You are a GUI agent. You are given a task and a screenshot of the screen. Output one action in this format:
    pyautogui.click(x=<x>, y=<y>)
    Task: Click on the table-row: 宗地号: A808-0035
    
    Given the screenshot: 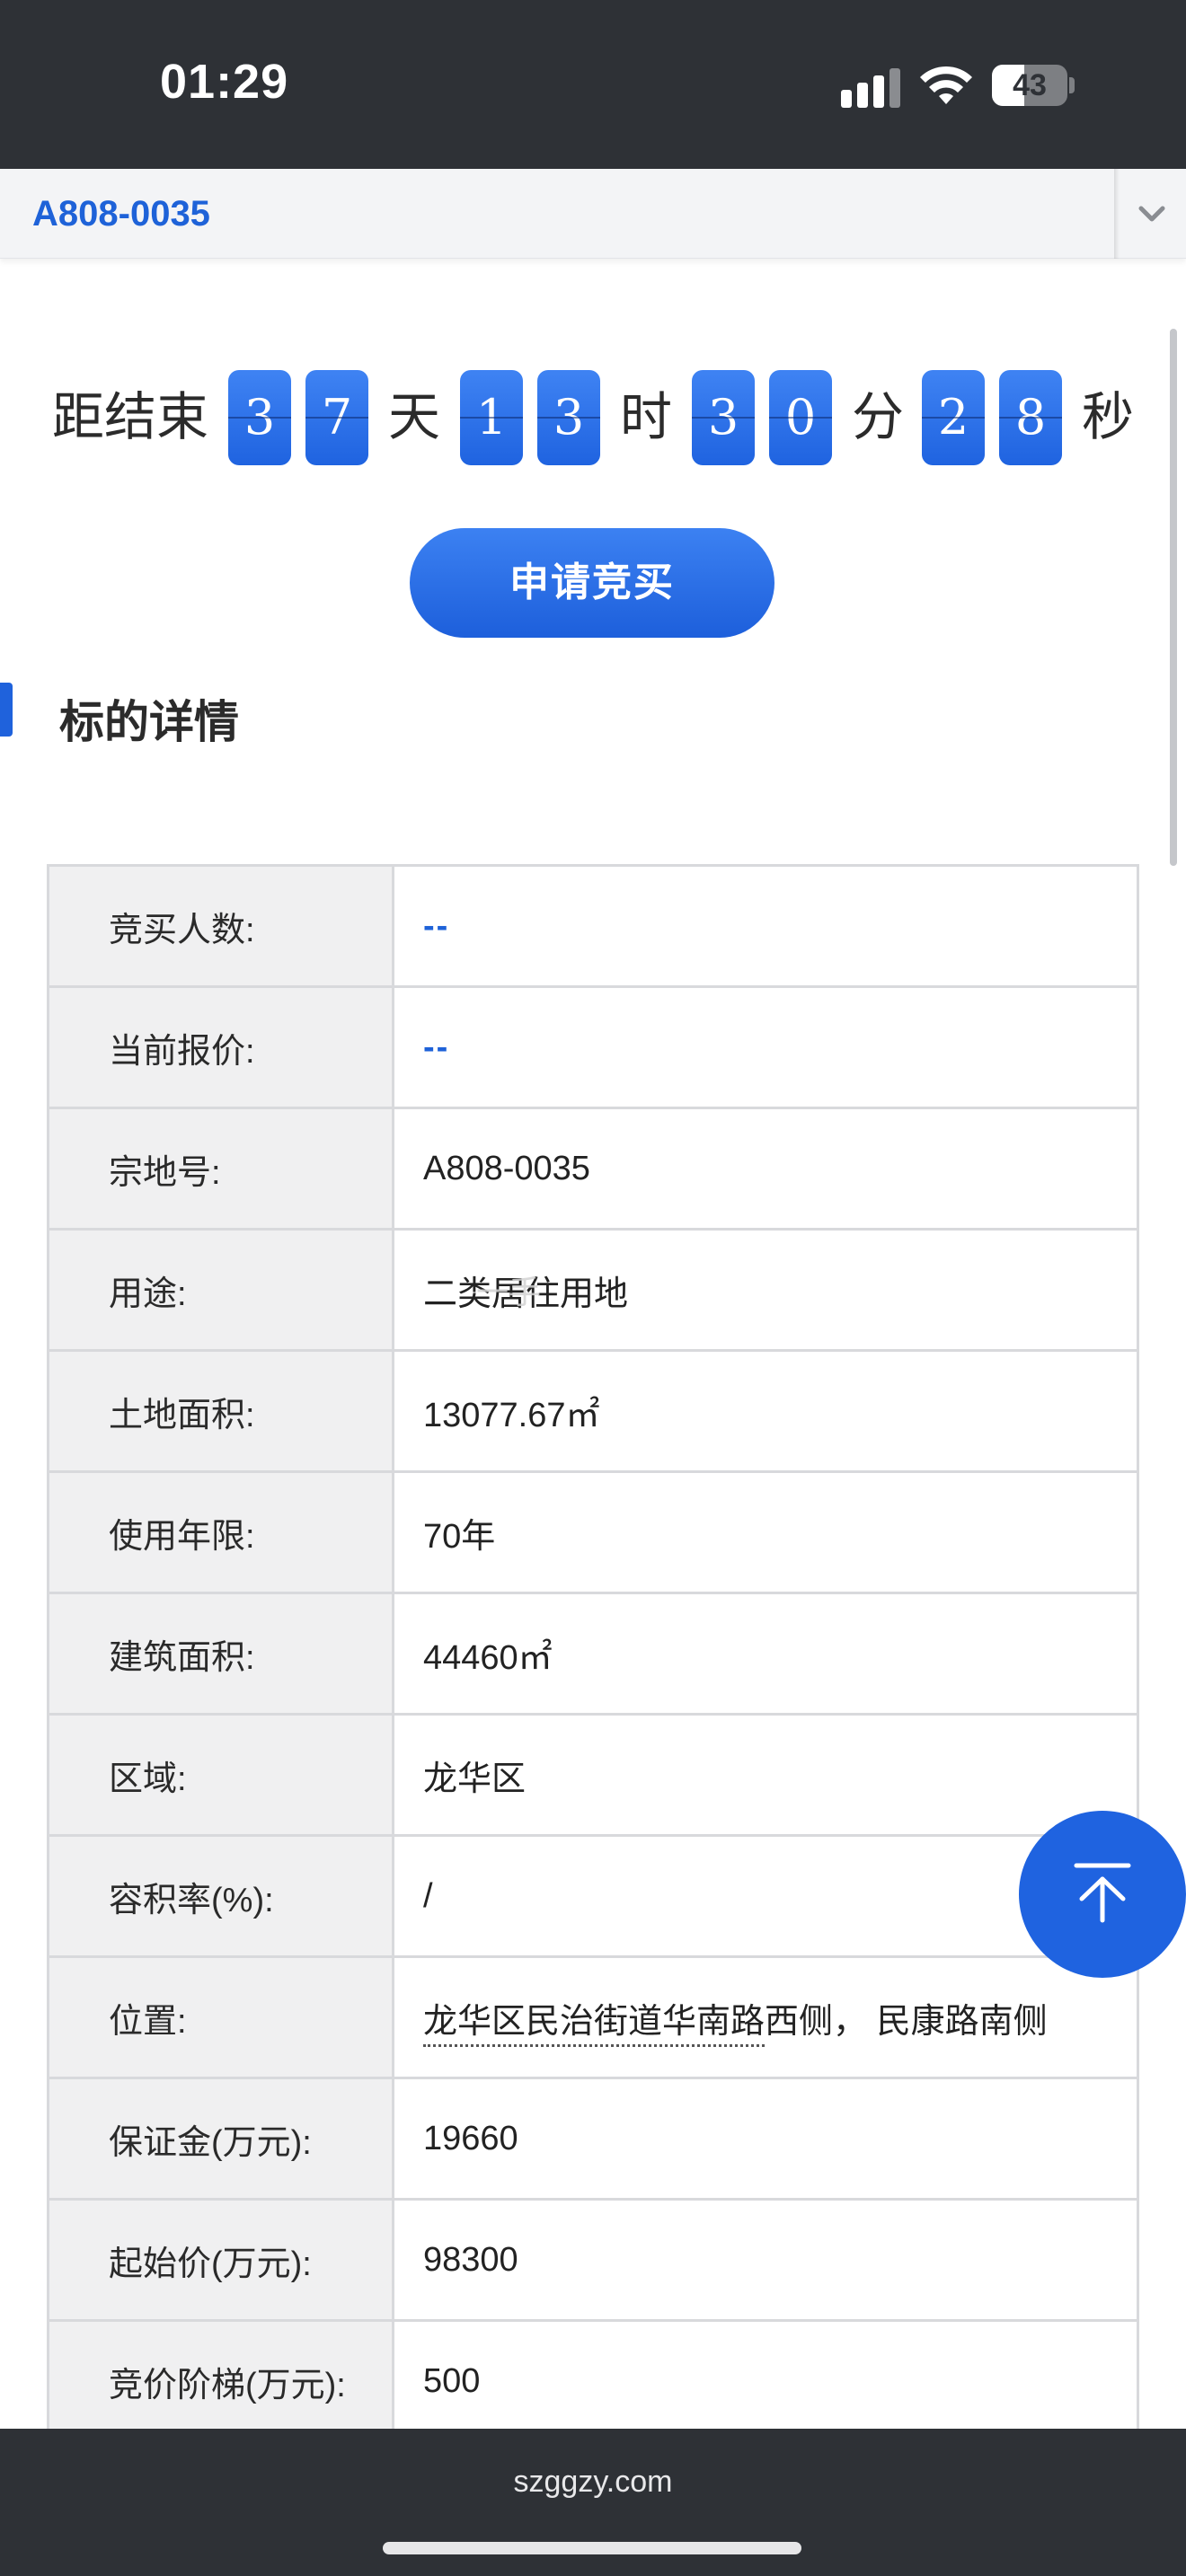 What is the action you would take?
    pyautogui.click(x=593, y=1169)
    